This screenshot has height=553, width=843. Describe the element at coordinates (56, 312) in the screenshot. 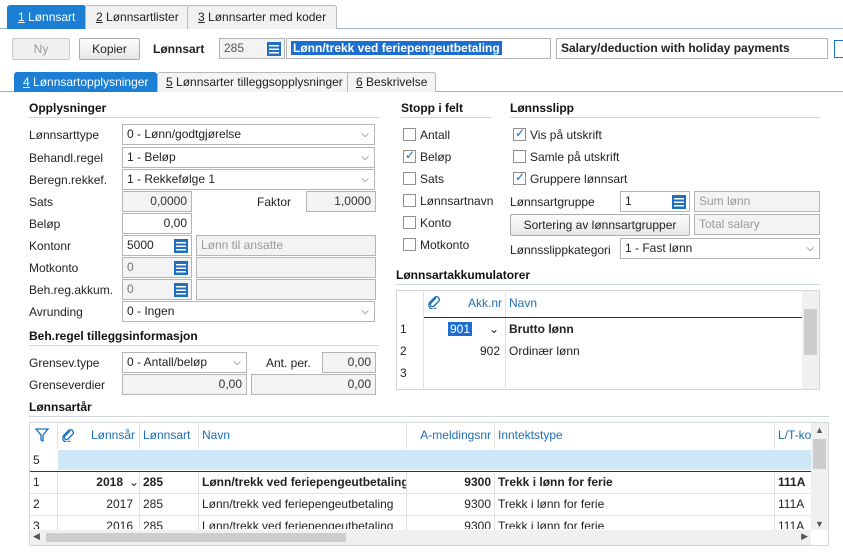

I see `avrunding-label: Avrunding` at that location.